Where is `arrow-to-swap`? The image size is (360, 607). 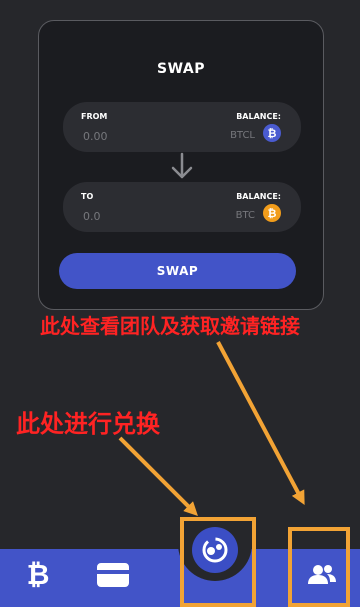
arrow-to-swap is located at coordinates (158, 476).